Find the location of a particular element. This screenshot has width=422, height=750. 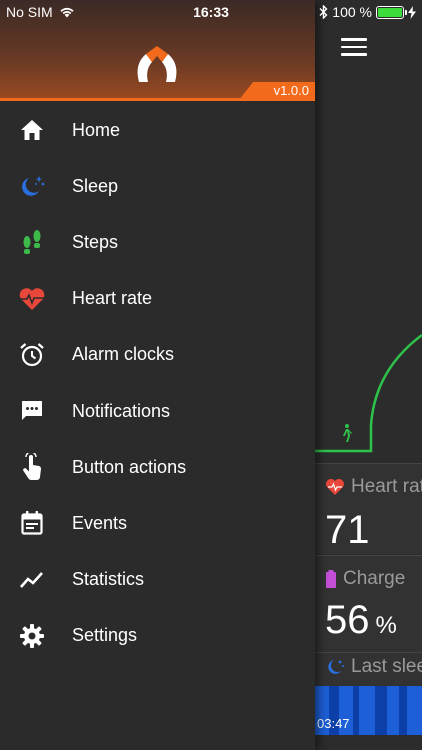

gear-icon is located at coordinates (32, 636).